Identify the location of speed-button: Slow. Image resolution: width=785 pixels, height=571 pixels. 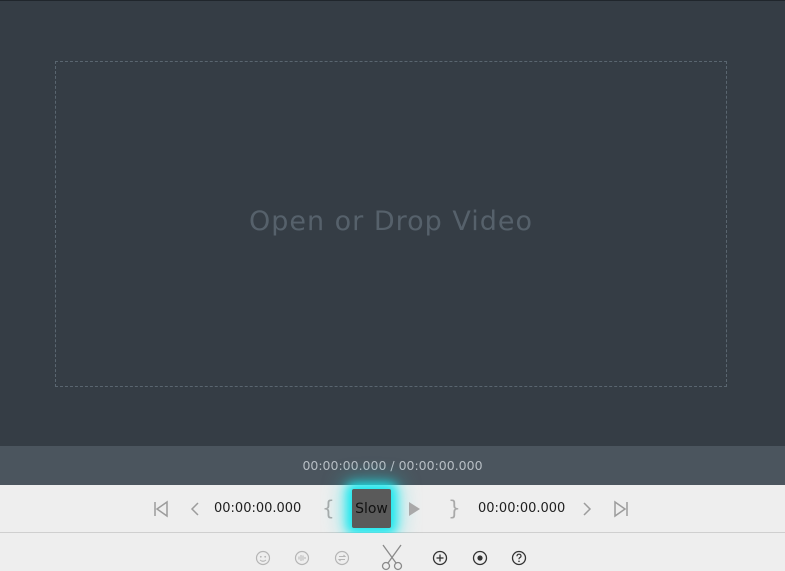
(371, 508).